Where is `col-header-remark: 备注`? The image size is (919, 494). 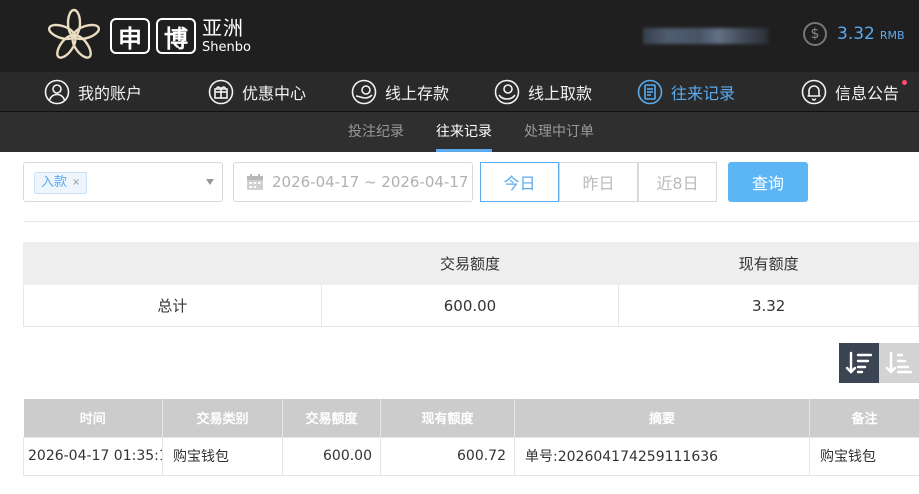
col-header-remark: 备注 is located at coordinates (864, 418).